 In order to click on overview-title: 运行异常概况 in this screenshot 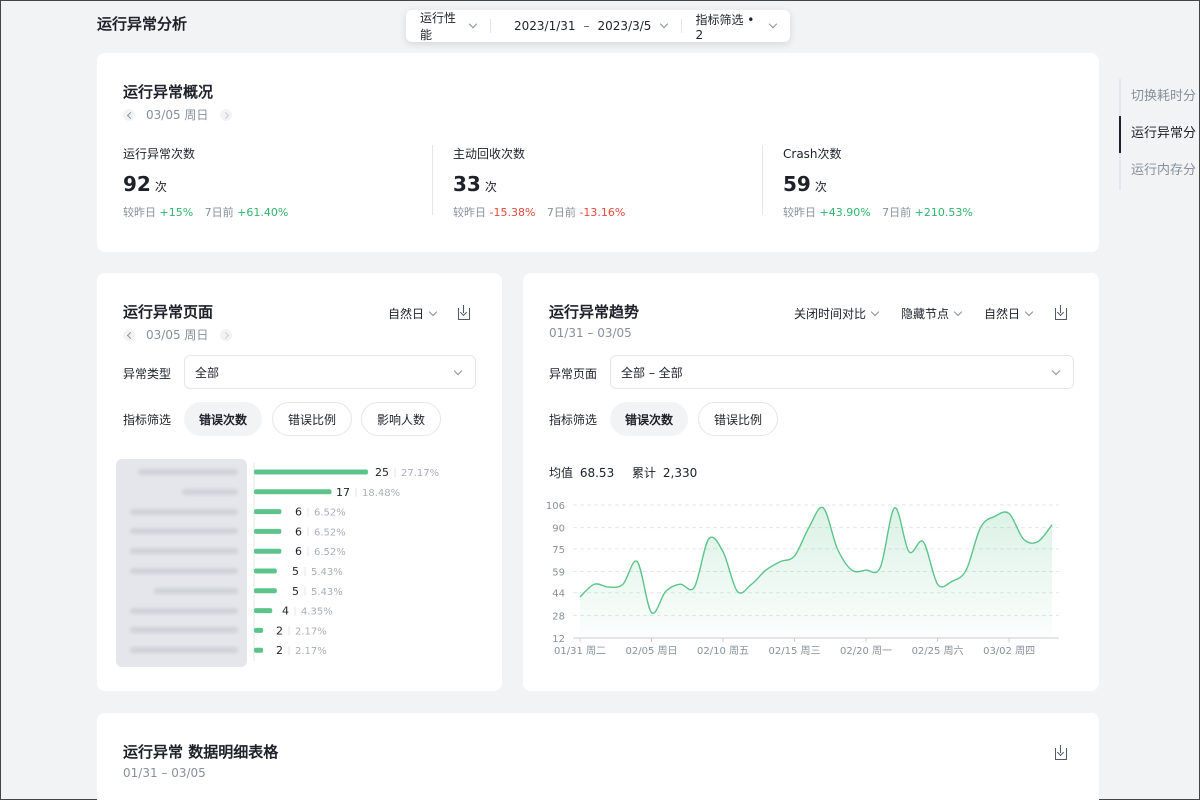, I will do `click(168, 92)`.